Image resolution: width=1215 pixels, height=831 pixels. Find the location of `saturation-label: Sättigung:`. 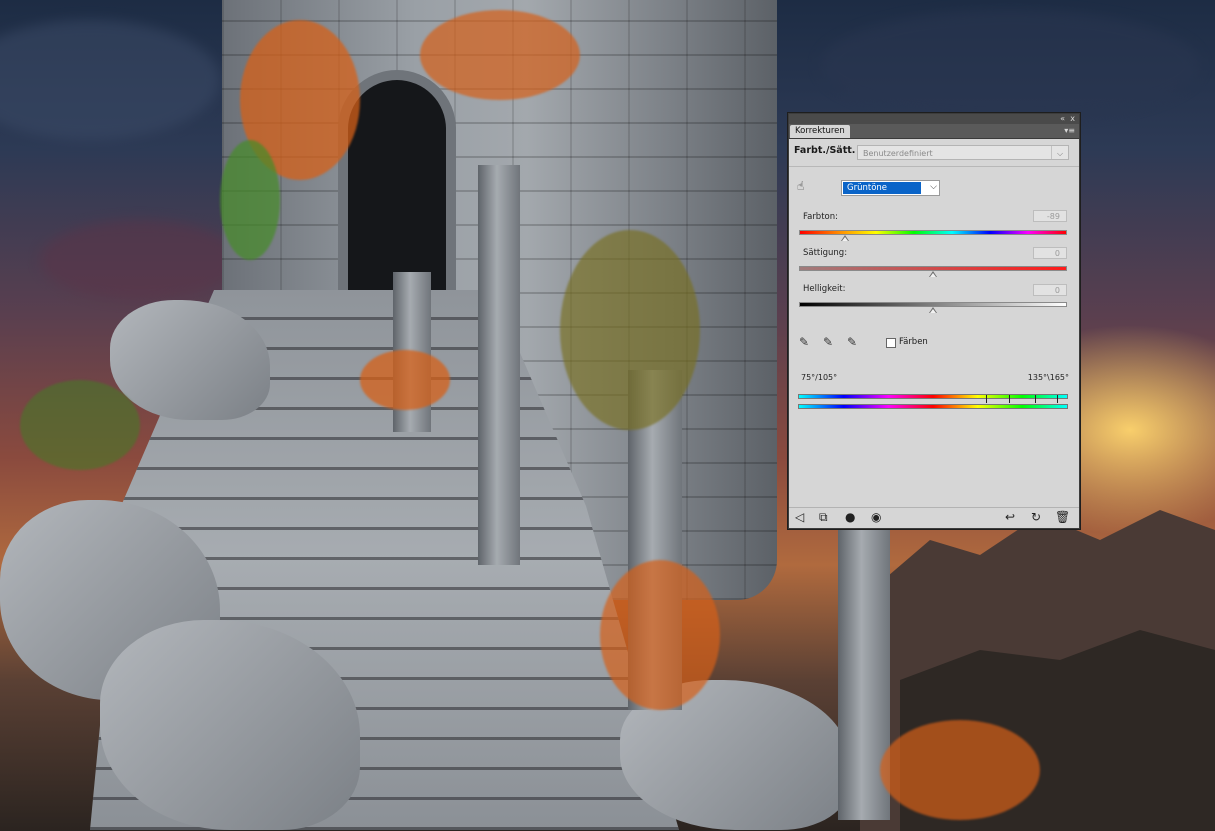

saturation-label: Sättigung: is located at coordinates (825, 253).